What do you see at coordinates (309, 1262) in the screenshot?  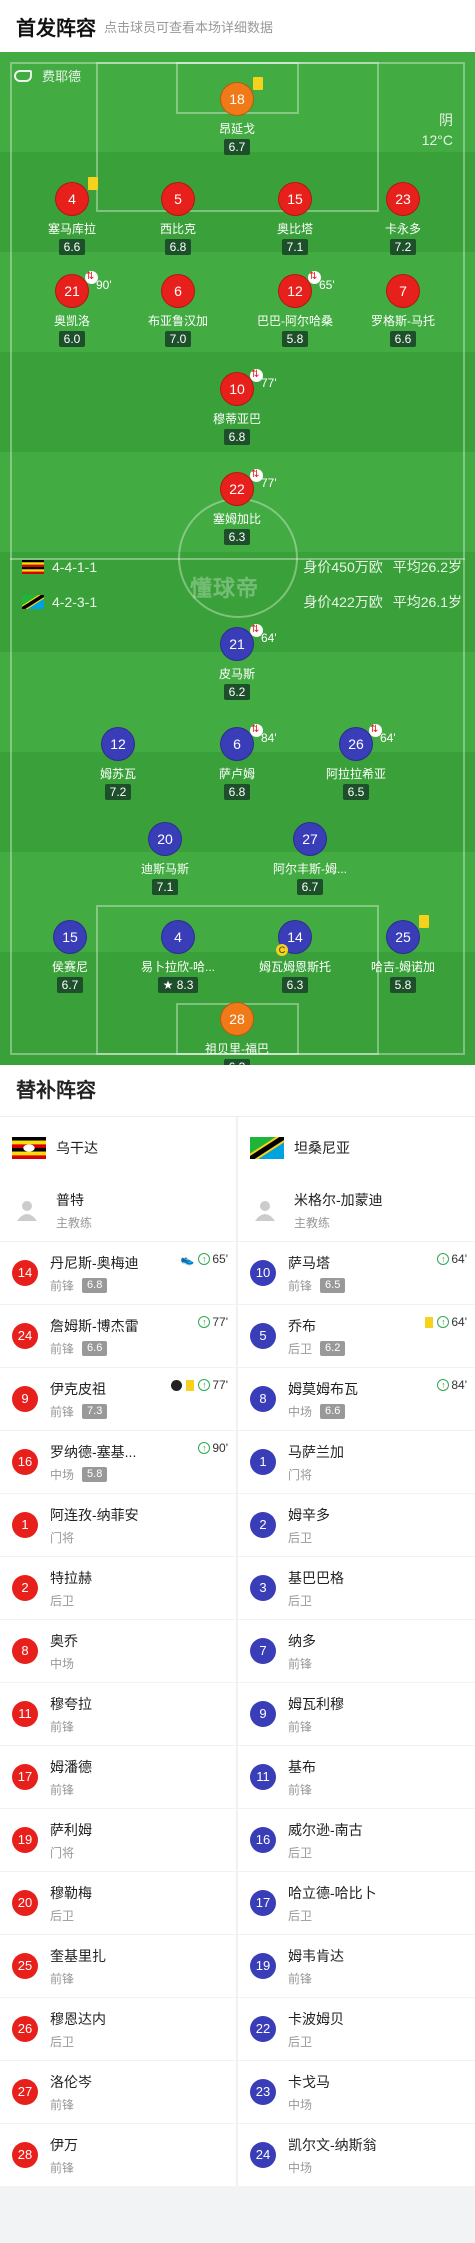 I see `player-name: 萨马塔` at bounding box center [309, 1262].